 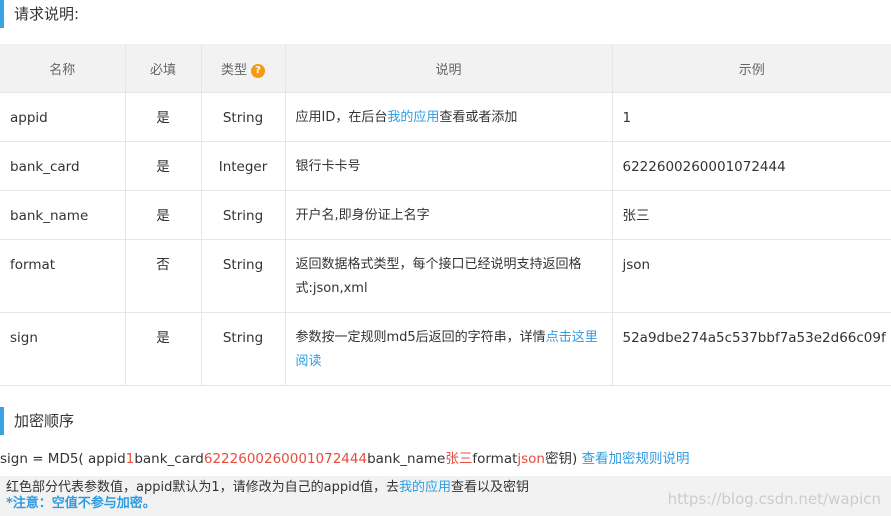 What do you see at coordinates (563, 459) in the screenshot?
I see `formula-part: 密钥)` at bounding box center [563, 459].